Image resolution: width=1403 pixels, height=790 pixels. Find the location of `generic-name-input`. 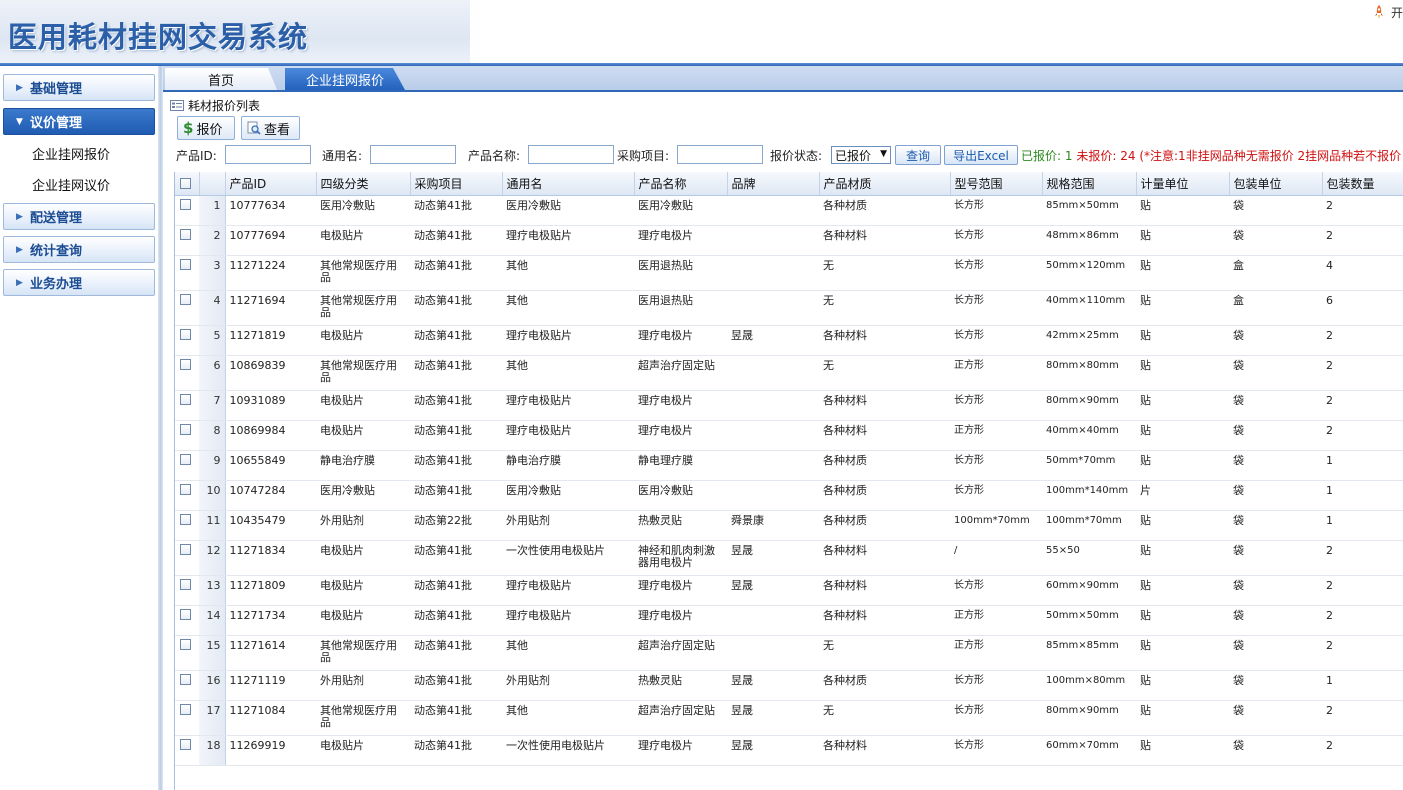

generic-name-input is located at coordinates (413, 154).